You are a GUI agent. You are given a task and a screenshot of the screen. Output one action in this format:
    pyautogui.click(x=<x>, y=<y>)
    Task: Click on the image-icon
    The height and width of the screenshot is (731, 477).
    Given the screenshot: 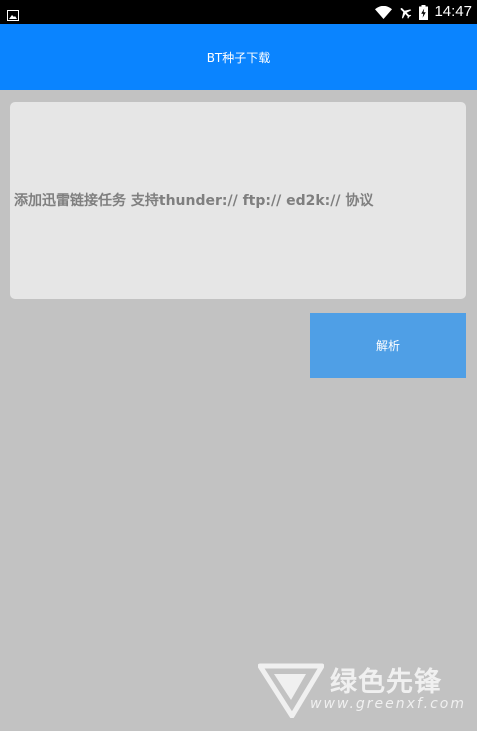 What is the action you would take?
    pyautogui.click(x=13, y=13)
    